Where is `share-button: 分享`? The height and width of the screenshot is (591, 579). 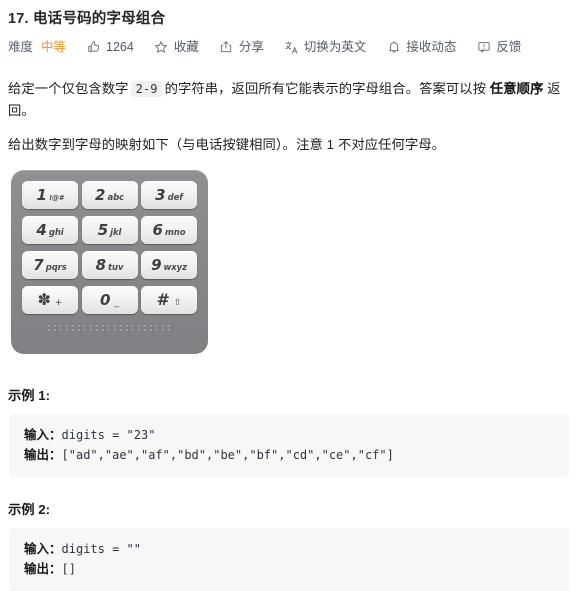 share-button: 分享 is located at coordinates (241, 47).